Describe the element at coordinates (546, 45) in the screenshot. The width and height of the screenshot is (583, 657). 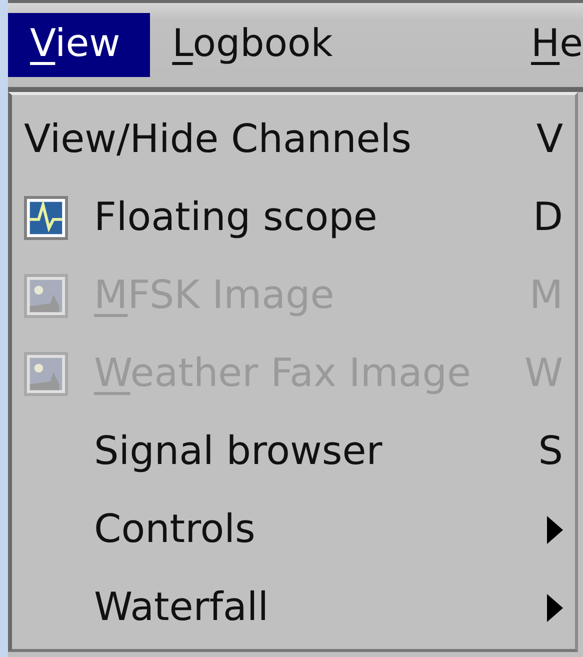
I see `menu-item: He` at that location.